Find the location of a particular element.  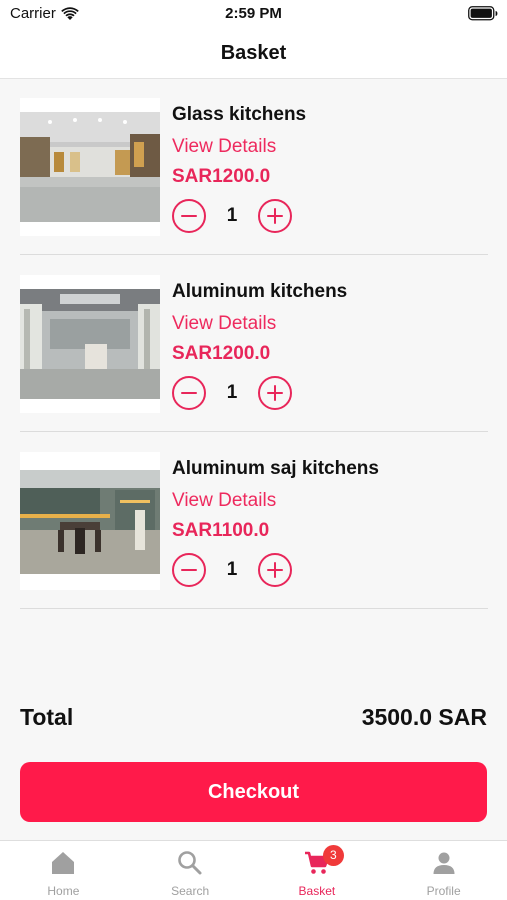

status-time: 2:59 PM is located at coordinates (253, 13).